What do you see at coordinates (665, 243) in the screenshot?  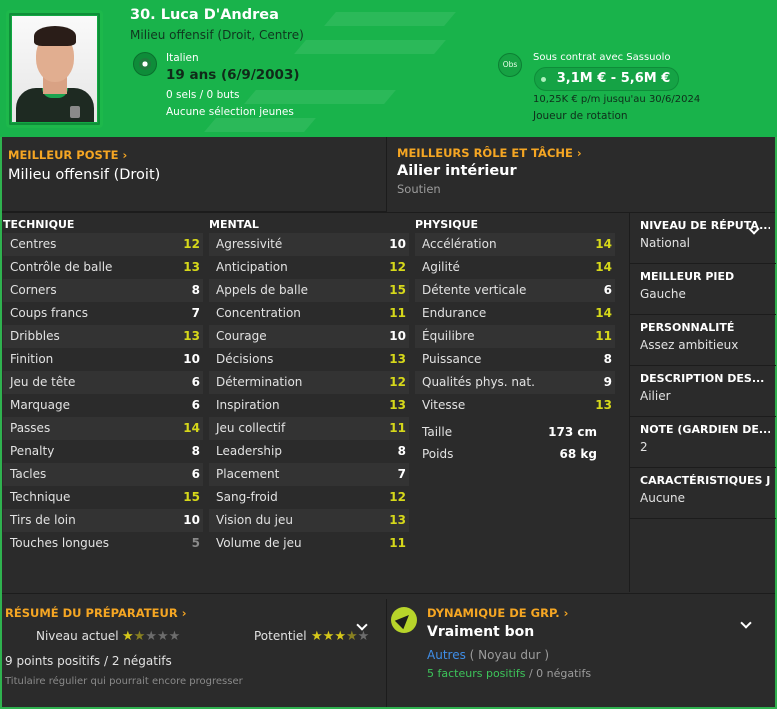 I see `info-value: National` at bounding box center [665, 243].